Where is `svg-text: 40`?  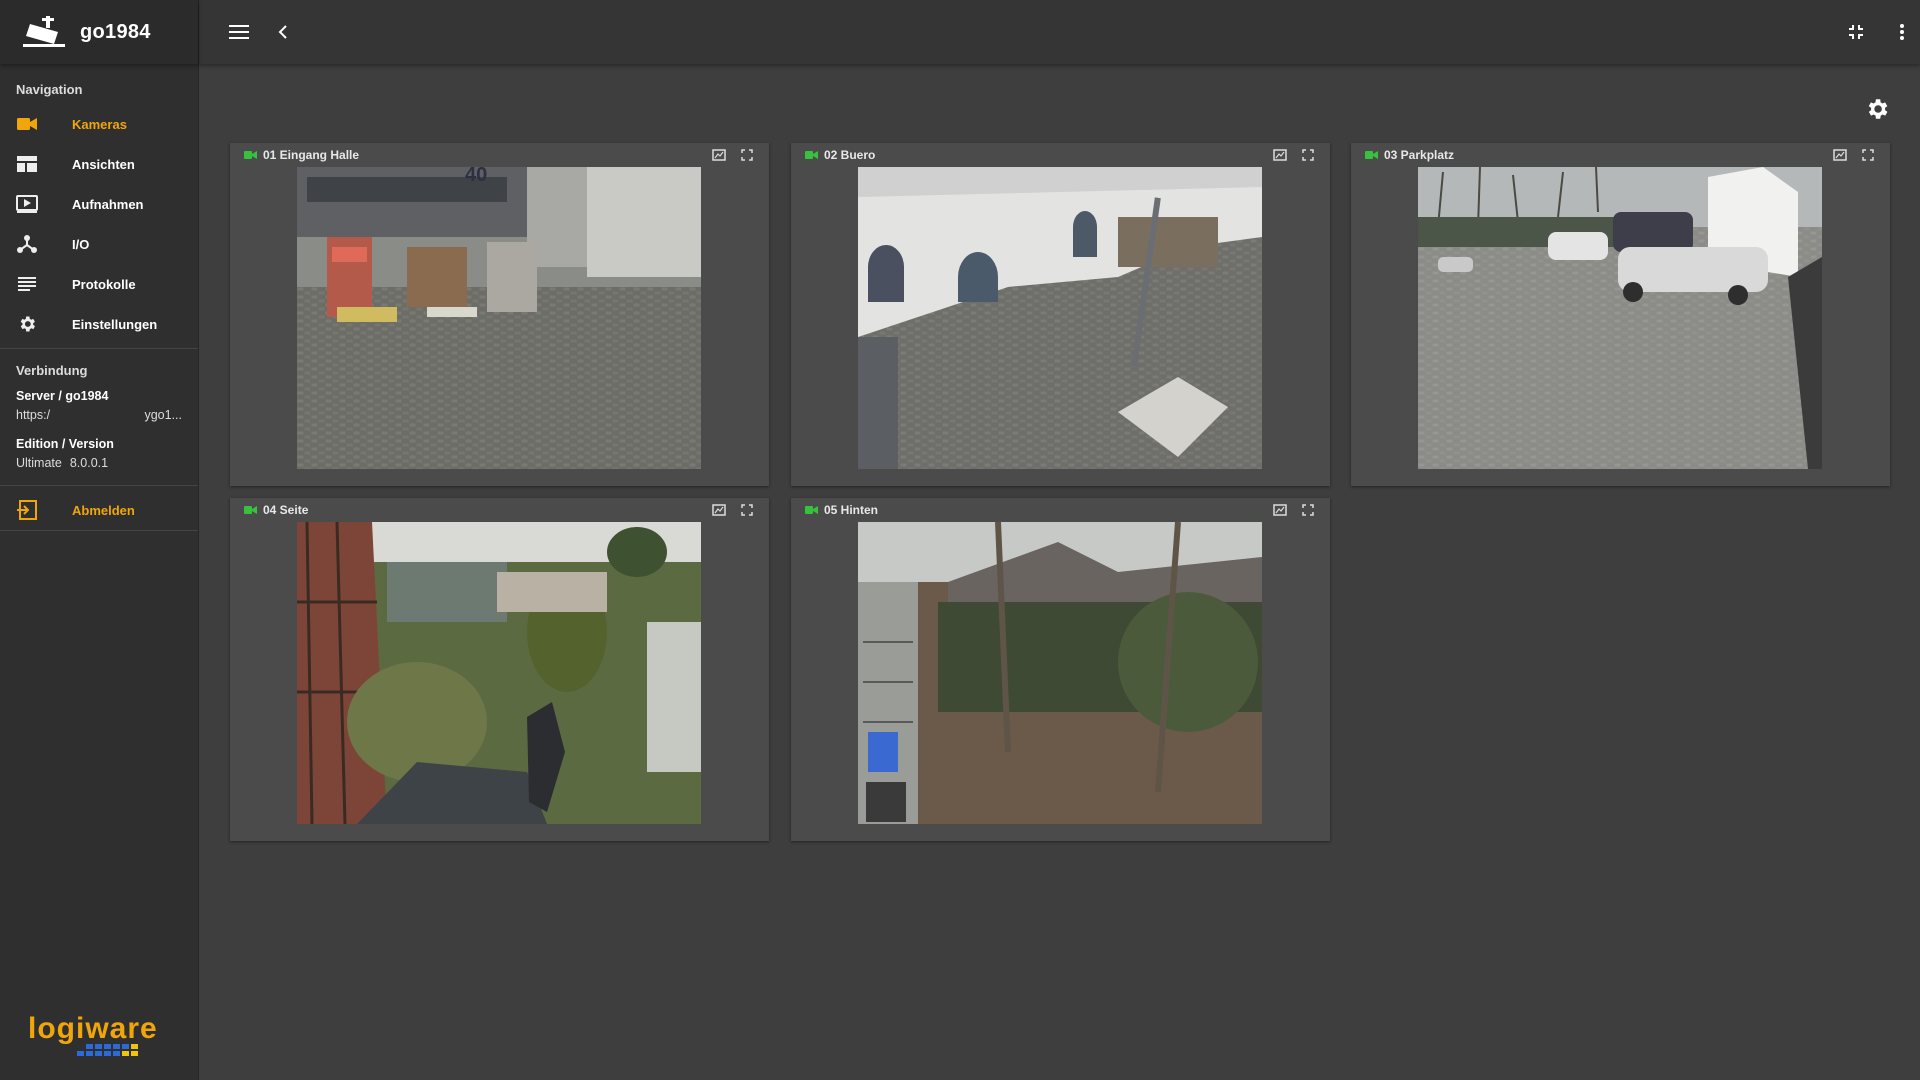
svg-text: 40 is located at coordinates (476, 176).